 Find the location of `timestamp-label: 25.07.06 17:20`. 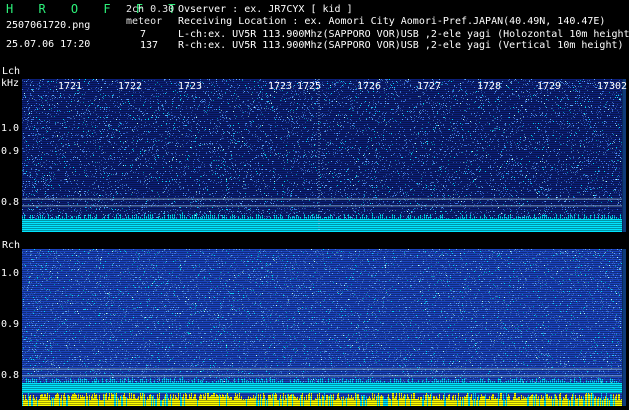

timestamp-label: 25.07.06 17:20 is located at coordinates (48, 44).